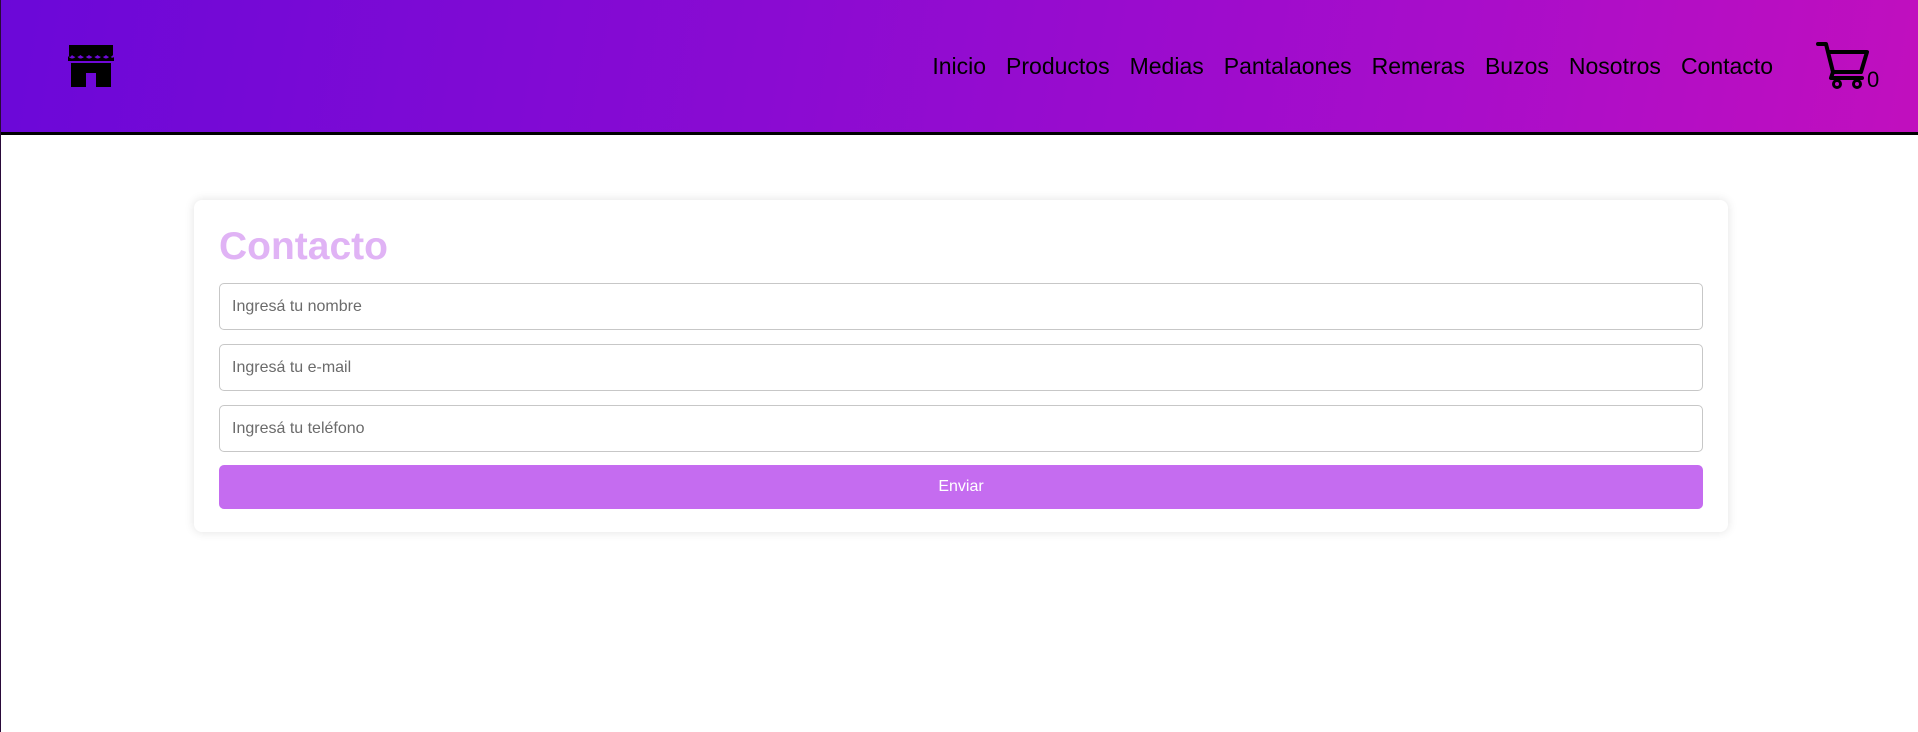 Image resolution: width=1918 pixels, height=732 pixels. I want to click on store-icon, so click(91, 65).